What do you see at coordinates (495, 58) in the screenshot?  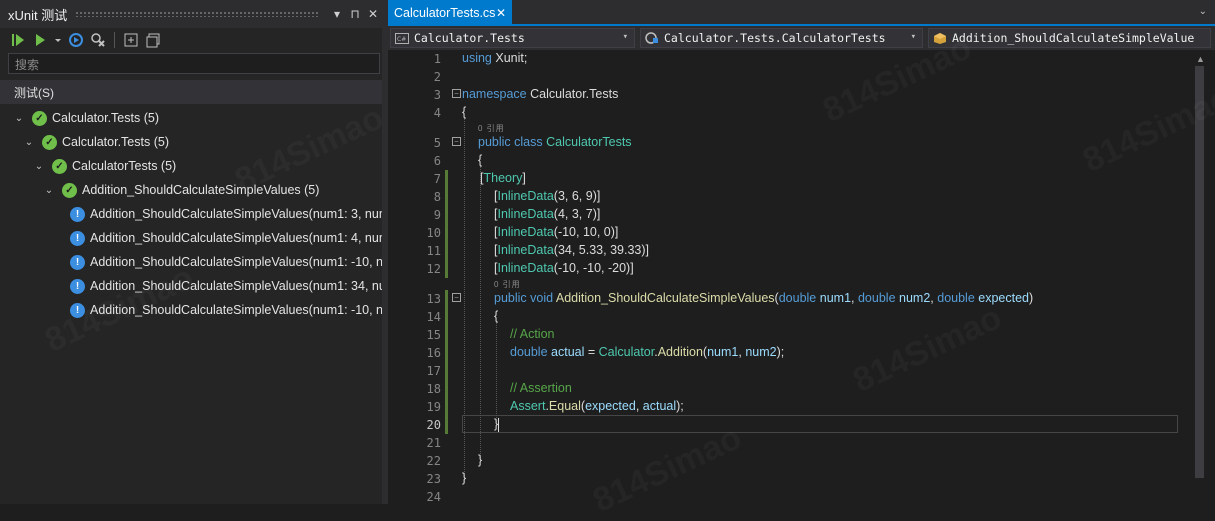 I see `code-line: using Xunit;` at bounding box center [495, 58].